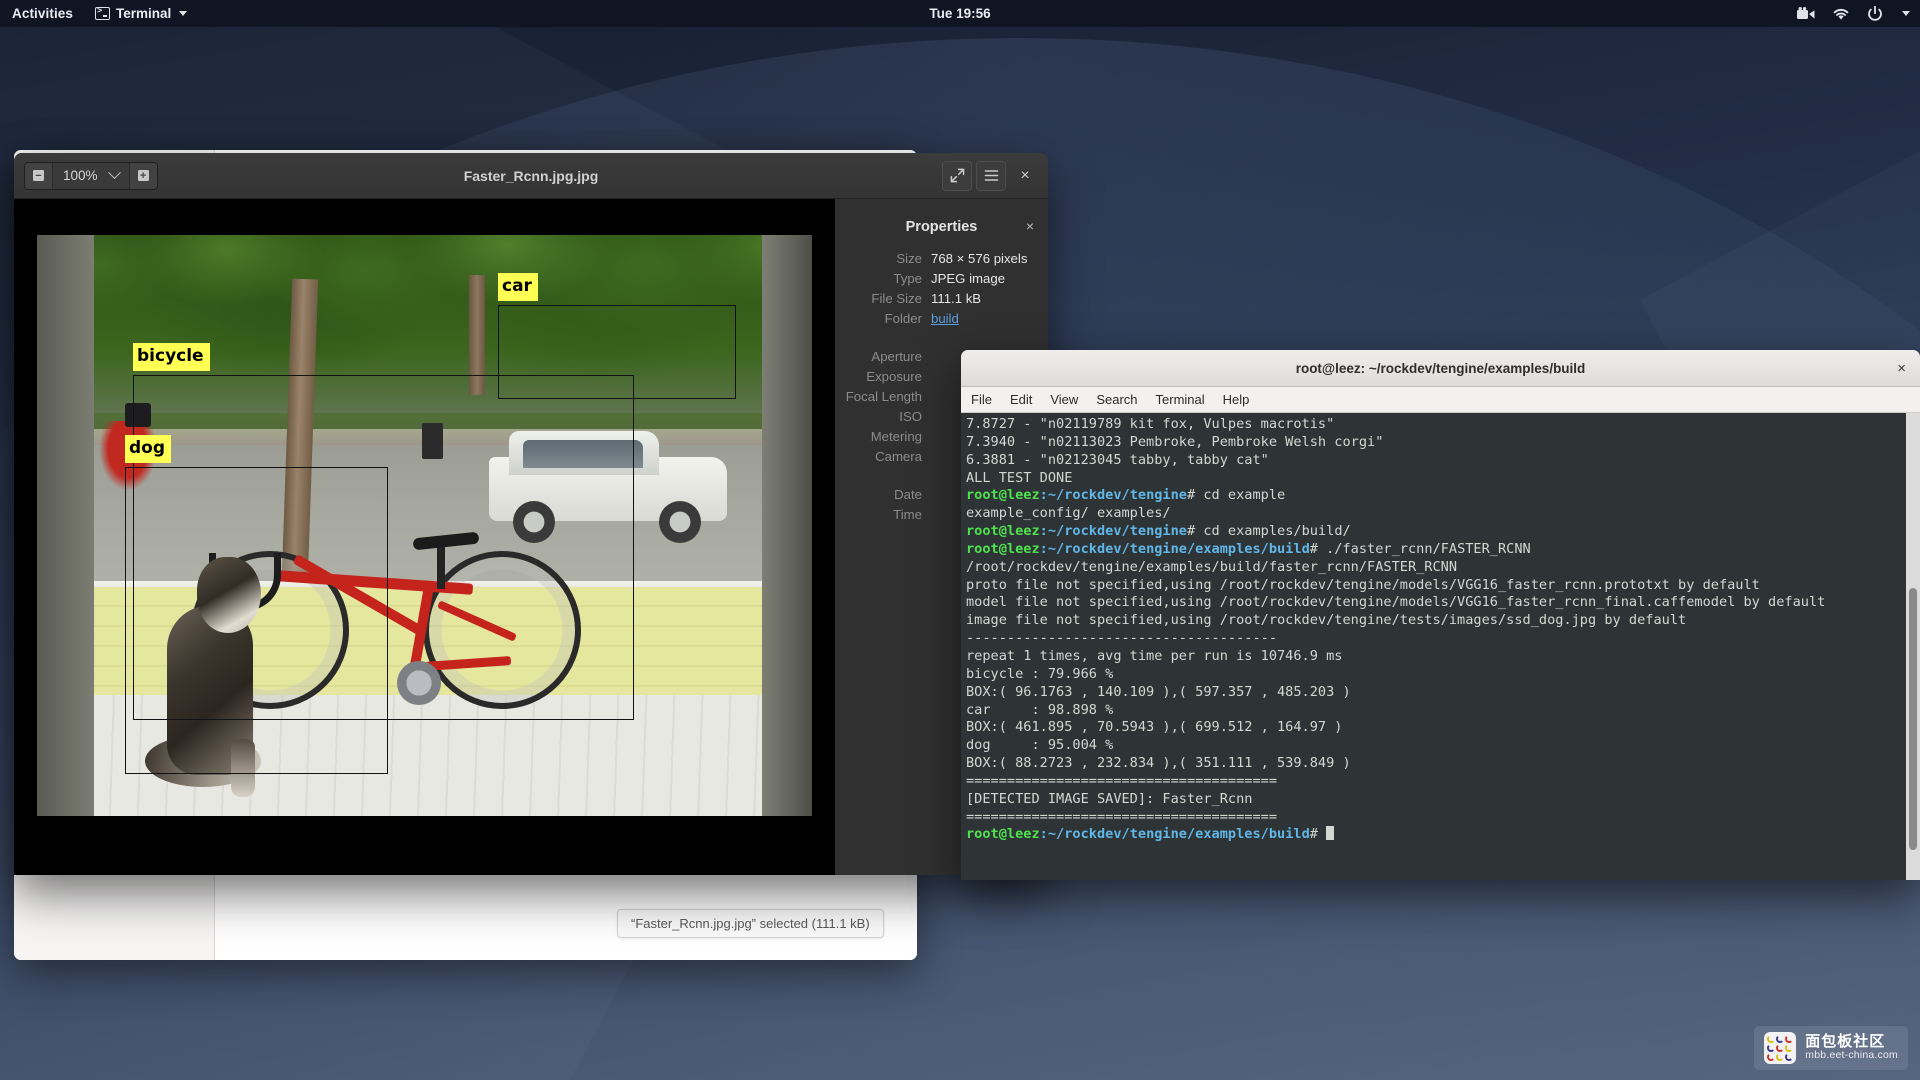  I want to click on property-label: Camera, so click(898, 456).